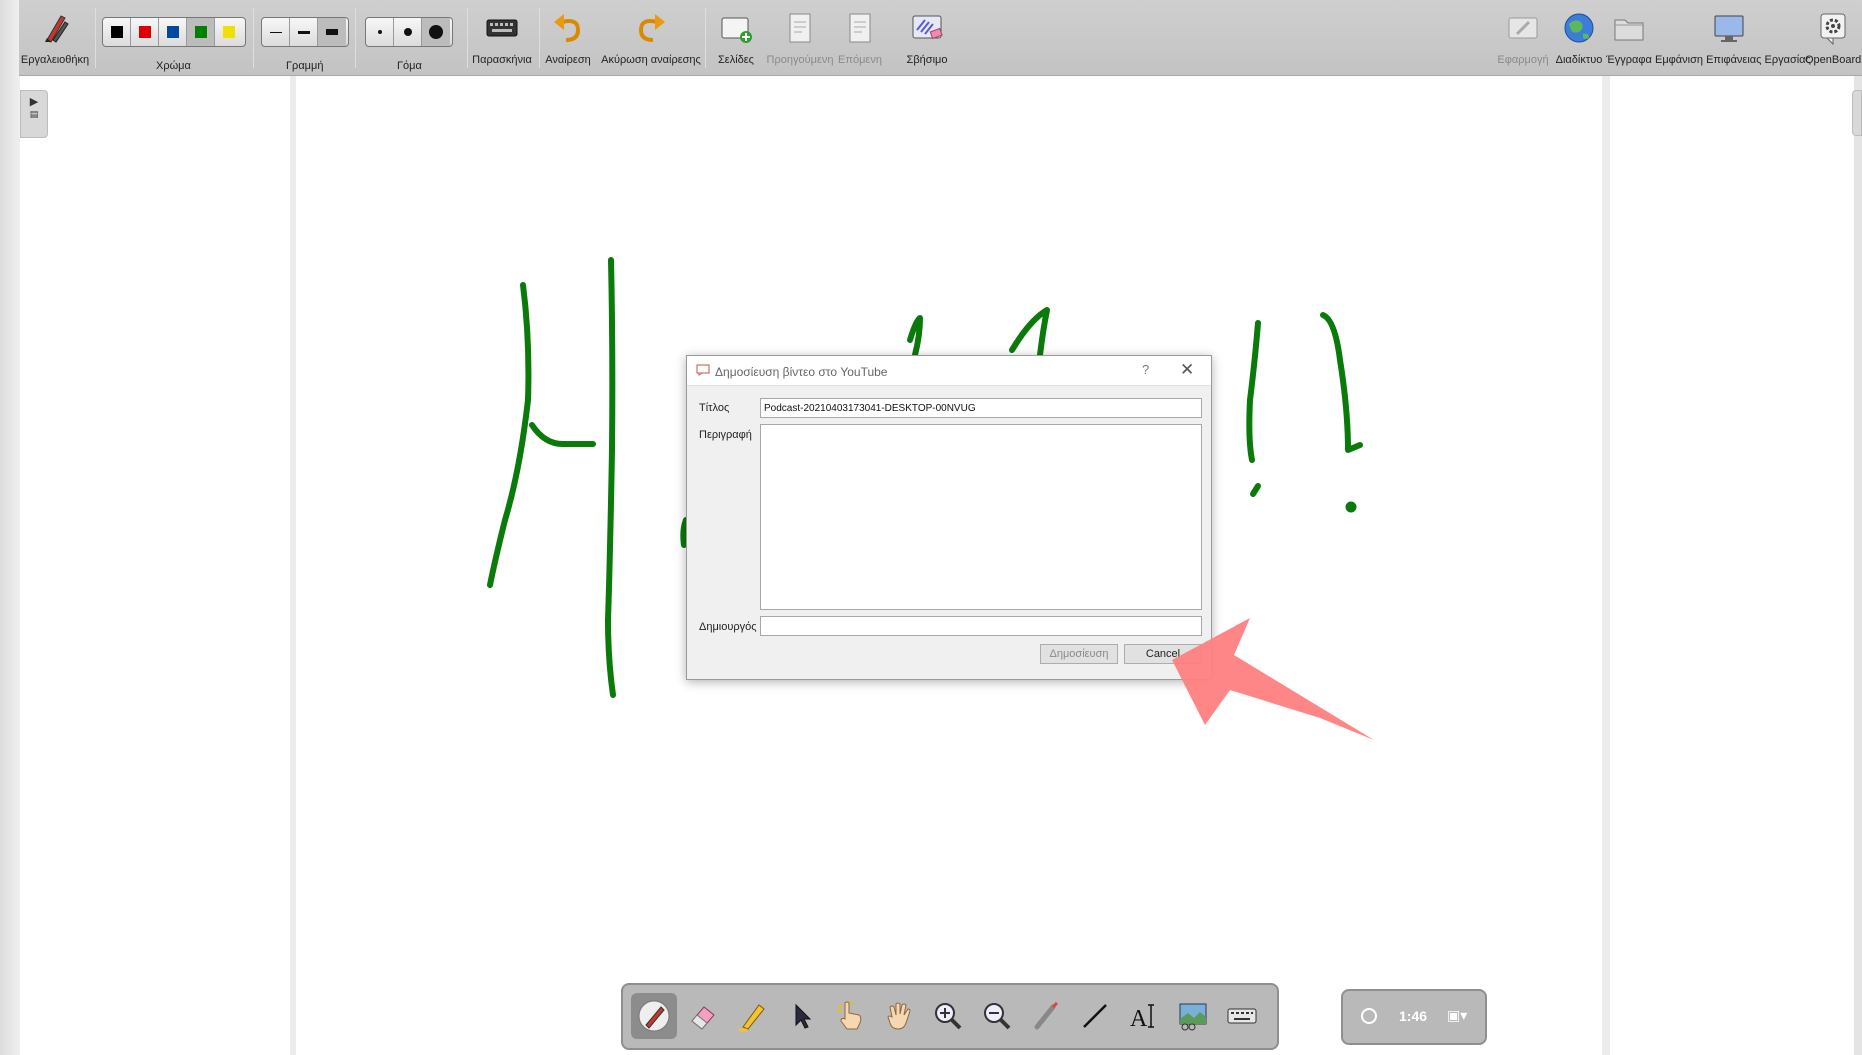 The image size is (1862, 1055). What do you see at coordinates (332, 32) in the screenshot?
I see `line-thick-option` at bounding box center [332, 32].